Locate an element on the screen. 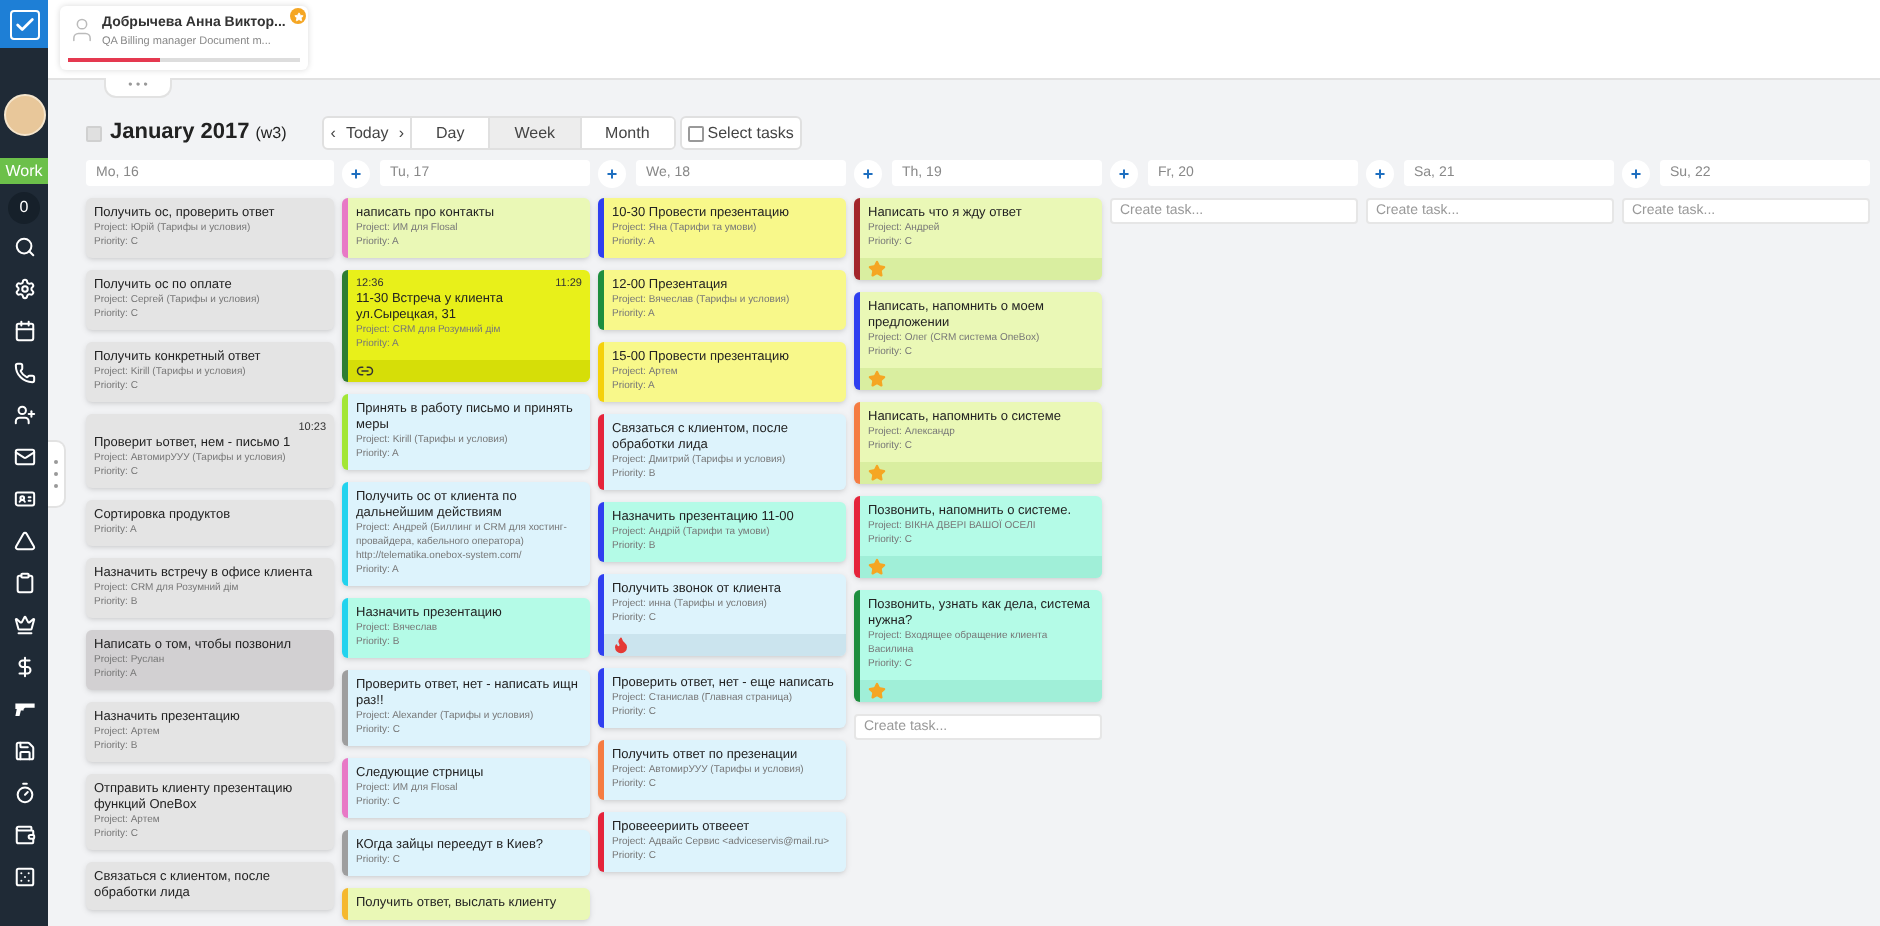 This screenshot has width=1880, height=926. select-tasks-button: Select tasks is located at coordinates (740, 133).